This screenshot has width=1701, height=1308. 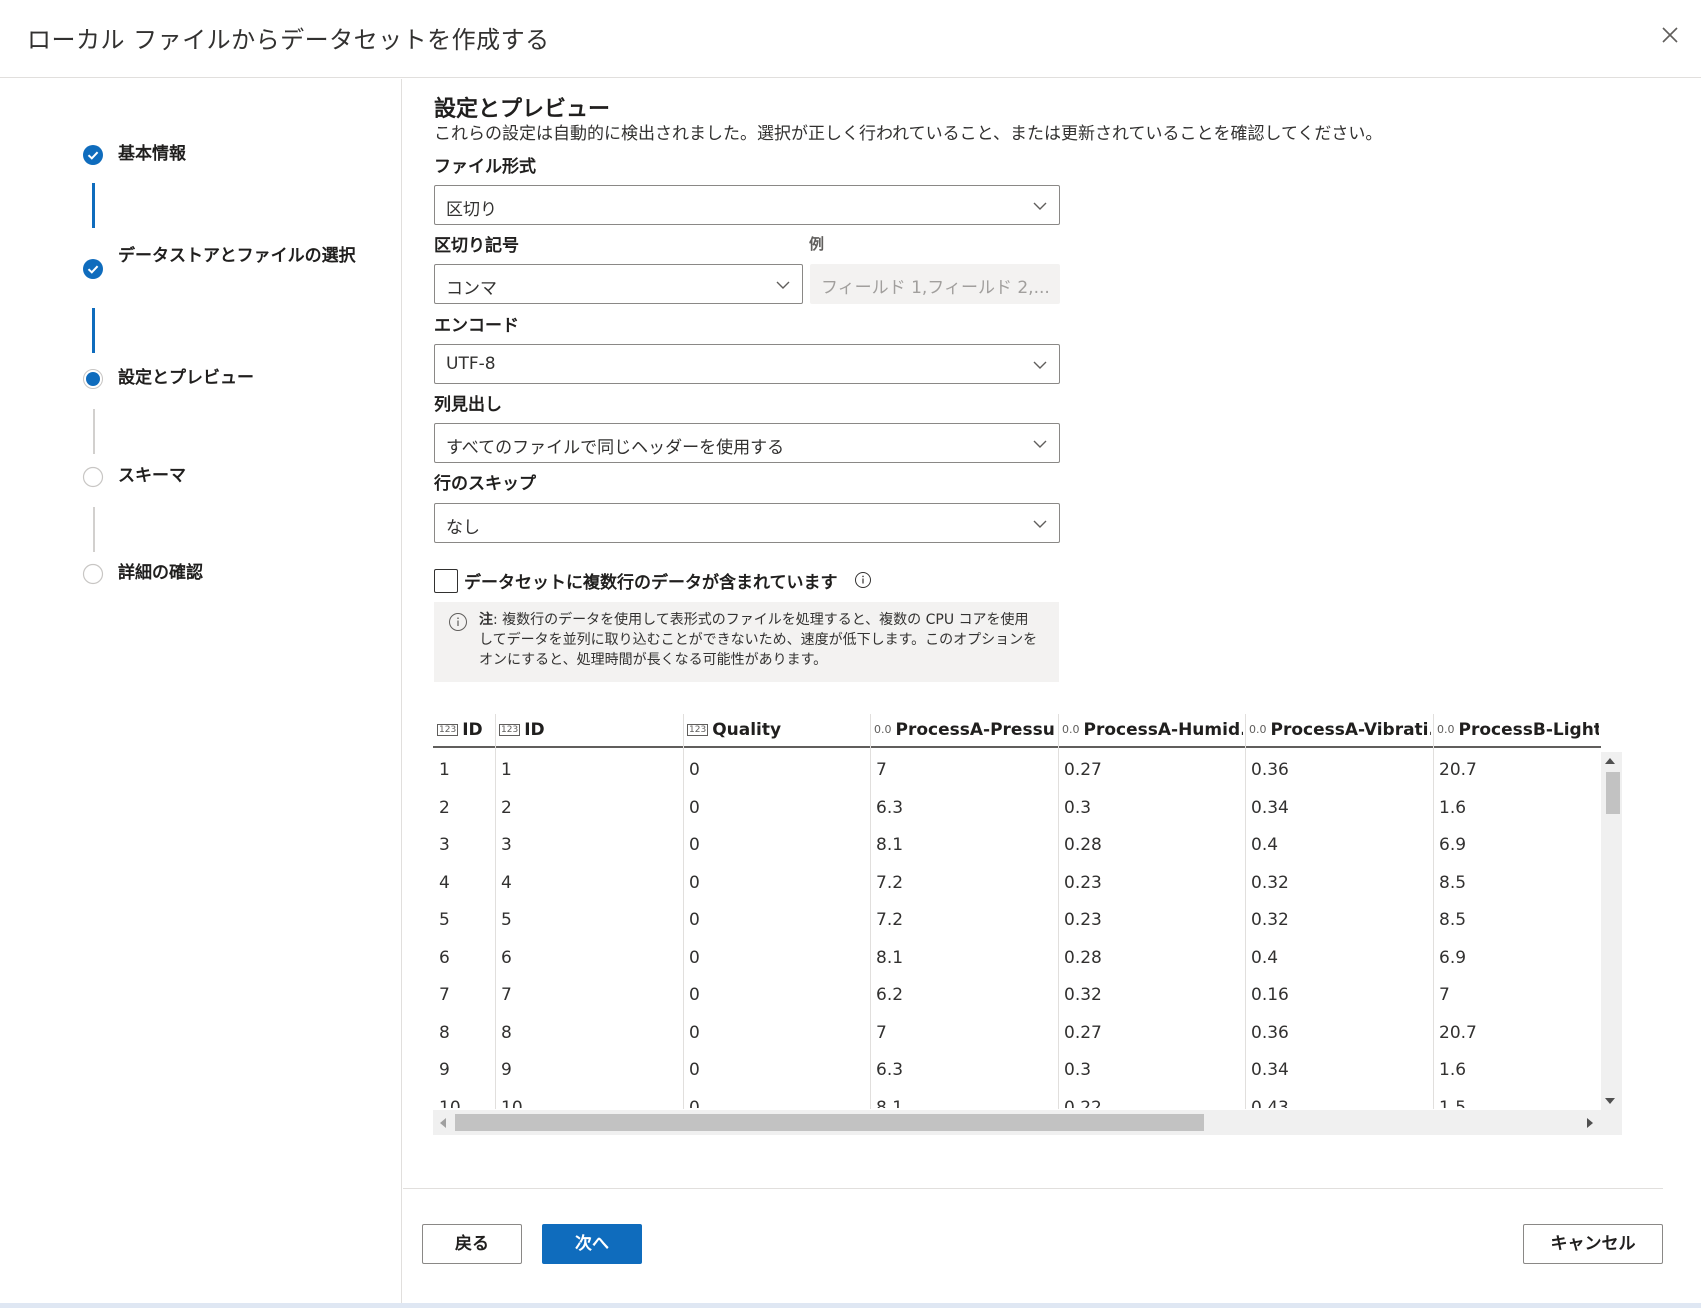 What do you see at coordinates (471, 210) in the screenshot?
I see `file-format-value: 区切り` at bounding box center [471, 210].